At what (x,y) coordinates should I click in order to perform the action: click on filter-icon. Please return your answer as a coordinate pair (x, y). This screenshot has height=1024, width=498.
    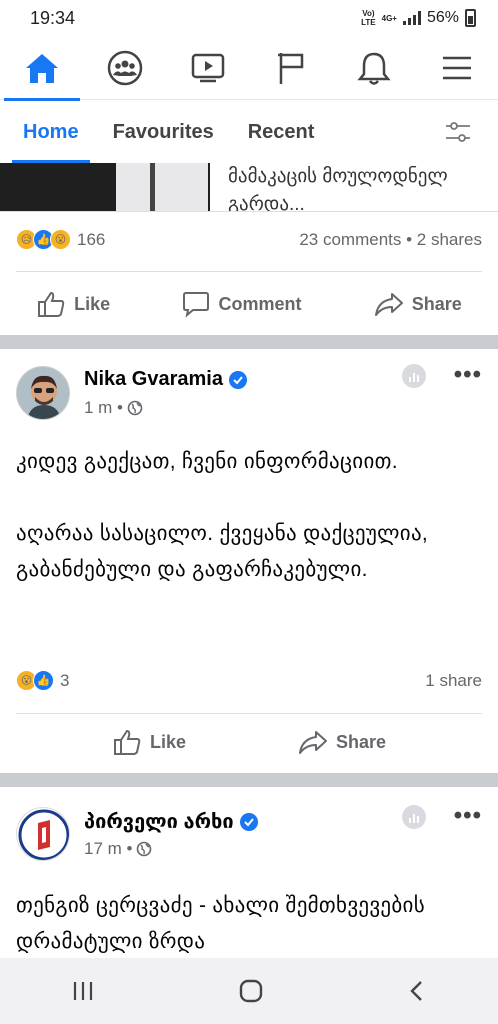
    Looking at the image, I should click on (458, 132).